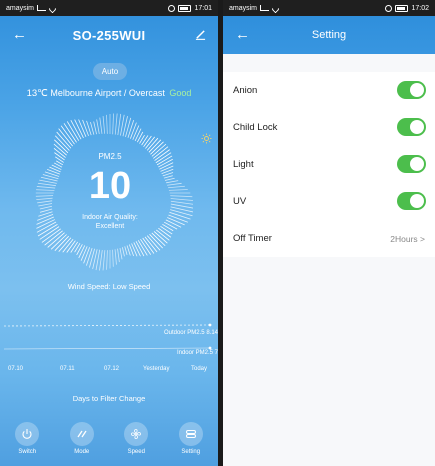 This screenshot has width=435, height=466. Describe the element at coordinates (190, 434) in the screenshot. I see `setting-icon` at that location.